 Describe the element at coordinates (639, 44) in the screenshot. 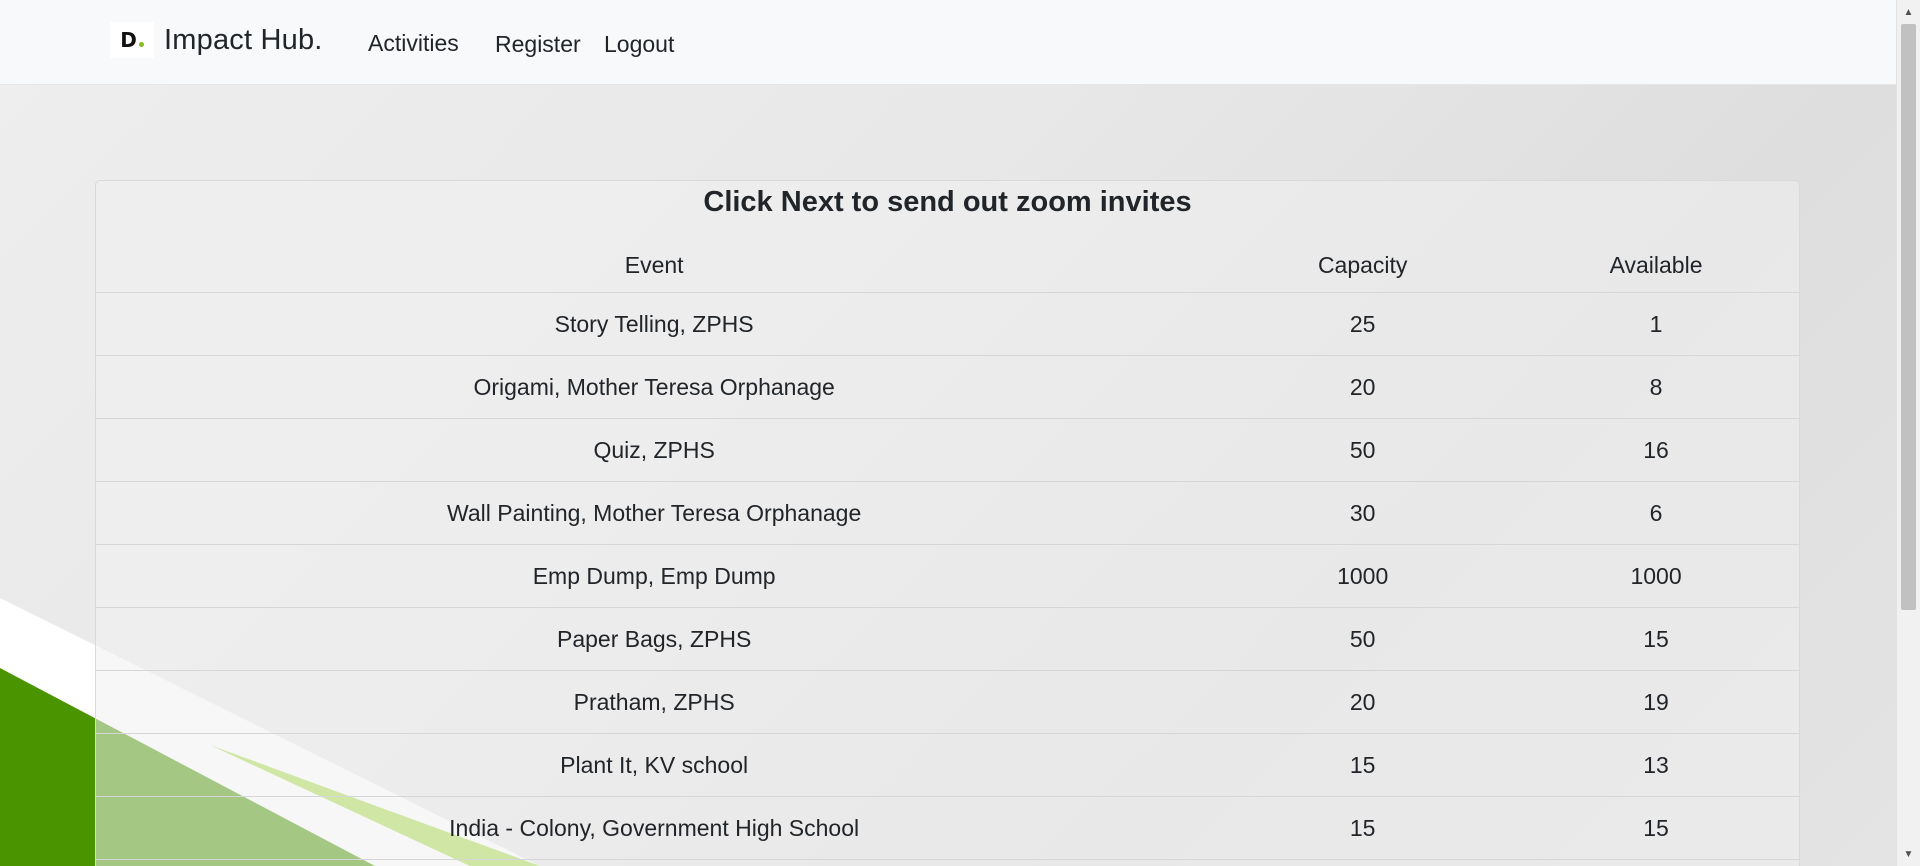

I see `nav-logout-link: Logout` at that location.